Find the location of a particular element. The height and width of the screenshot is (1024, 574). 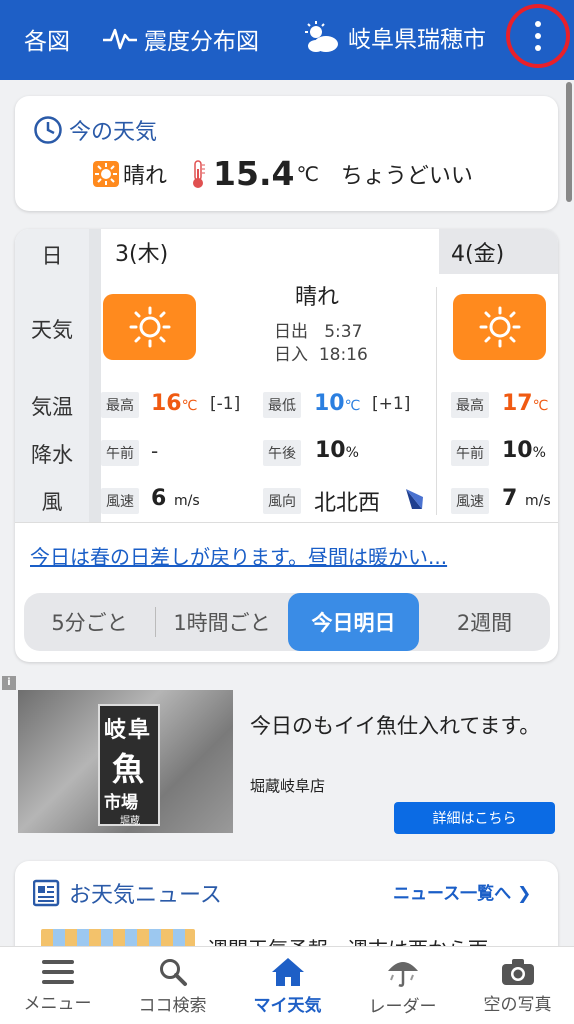

day1-pm-label: 午後 is located at coordinates (282, 453).